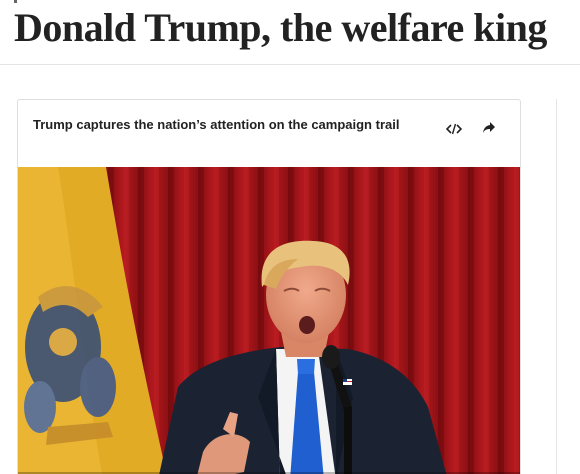 The width and height of the screenshot is (580, 474). Describe the element at coordinates (556, 286) in the screenshot. I see `sidebar-divider` at that location.